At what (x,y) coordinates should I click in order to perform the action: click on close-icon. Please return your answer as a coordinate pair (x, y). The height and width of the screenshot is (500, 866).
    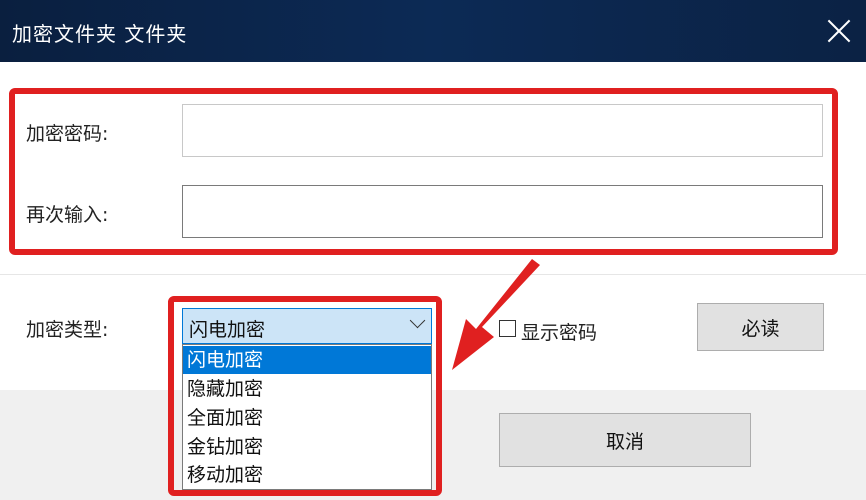
    Looking at the image, I should click on (839, 31).